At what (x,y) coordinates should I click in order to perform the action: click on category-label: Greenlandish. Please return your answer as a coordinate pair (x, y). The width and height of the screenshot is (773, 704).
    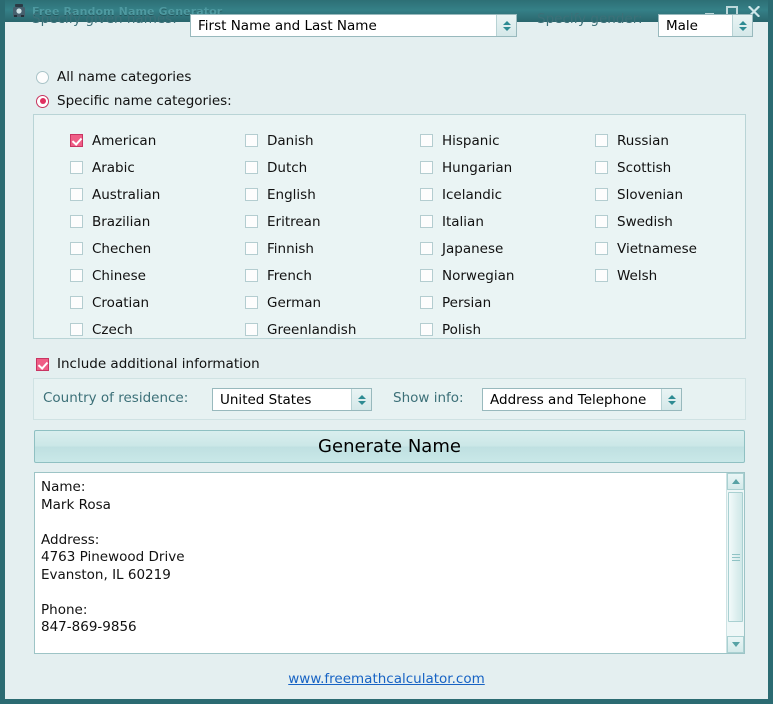
    Looking at the image, I should click on (312, 329).